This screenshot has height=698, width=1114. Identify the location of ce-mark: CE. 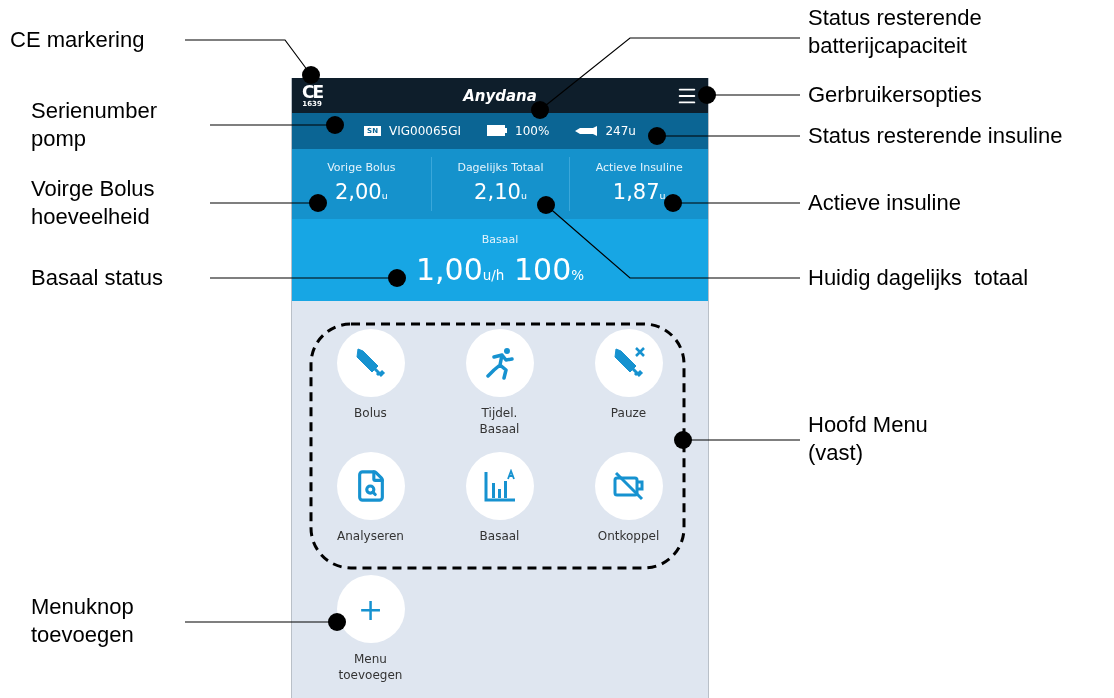
(312, 92).